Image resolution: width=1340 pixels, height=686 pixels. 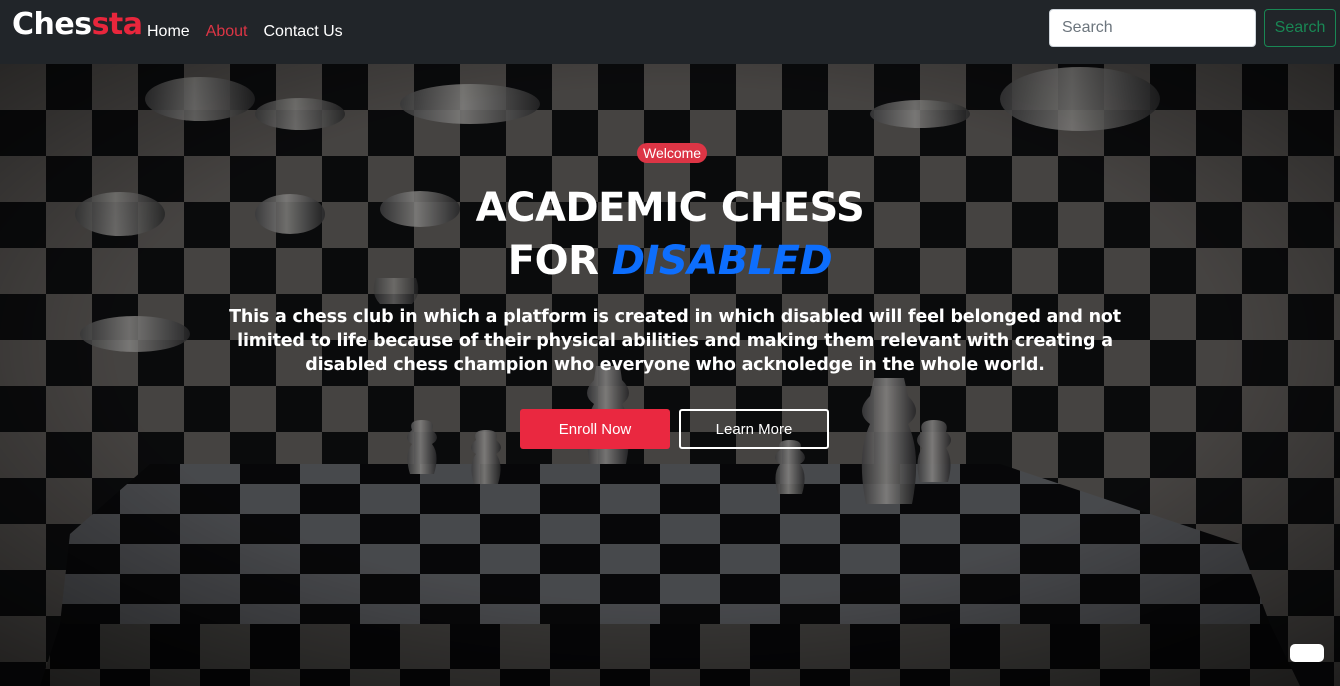 I want to click on navbar: Chessta Home About Contact Us Search, so click(x=670, y=32).